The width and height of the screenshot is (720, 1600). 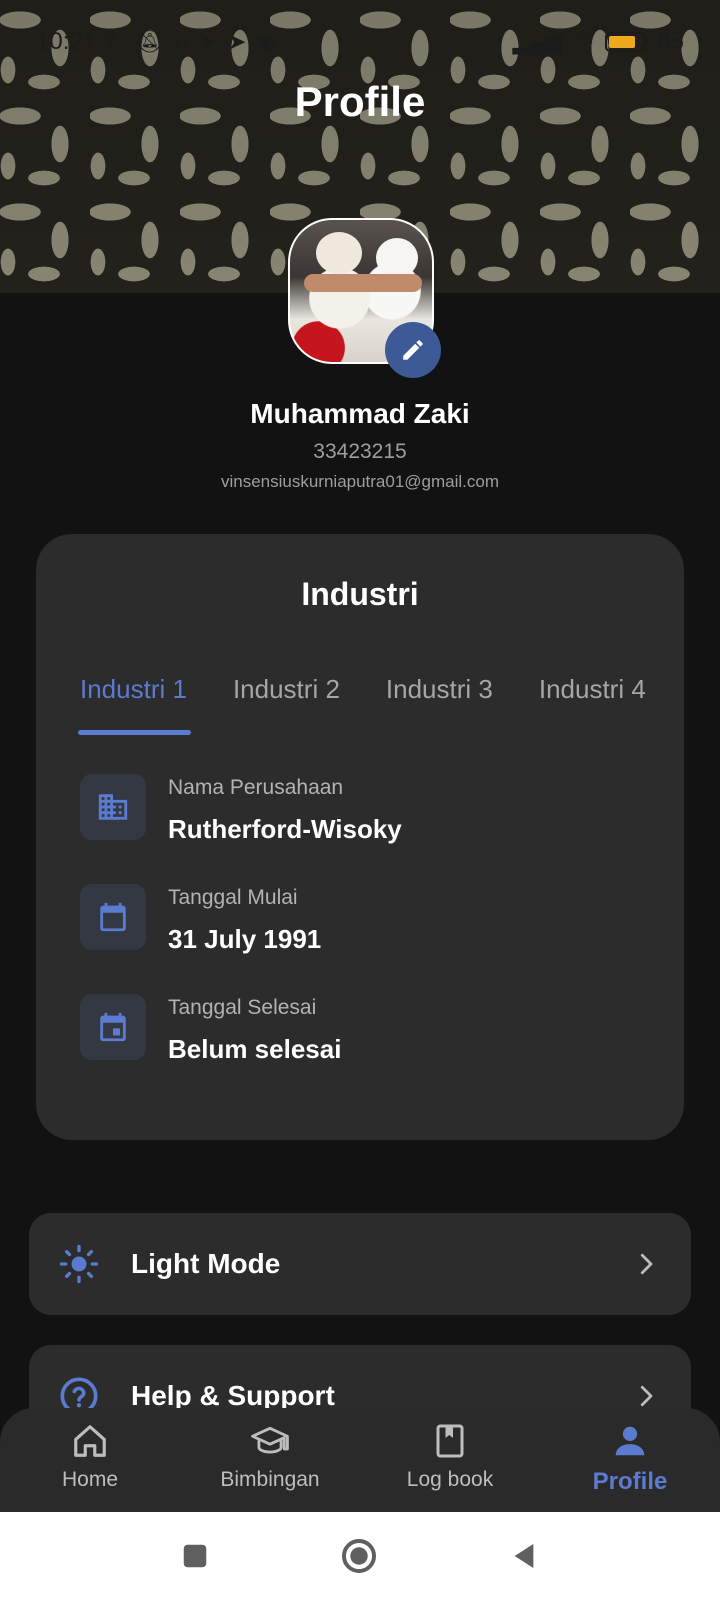 What do you see at coordinates (233, 897) in the screenshot?
I see `start-date-label: Tanggal Mulai` at bounding box center [233, 897].